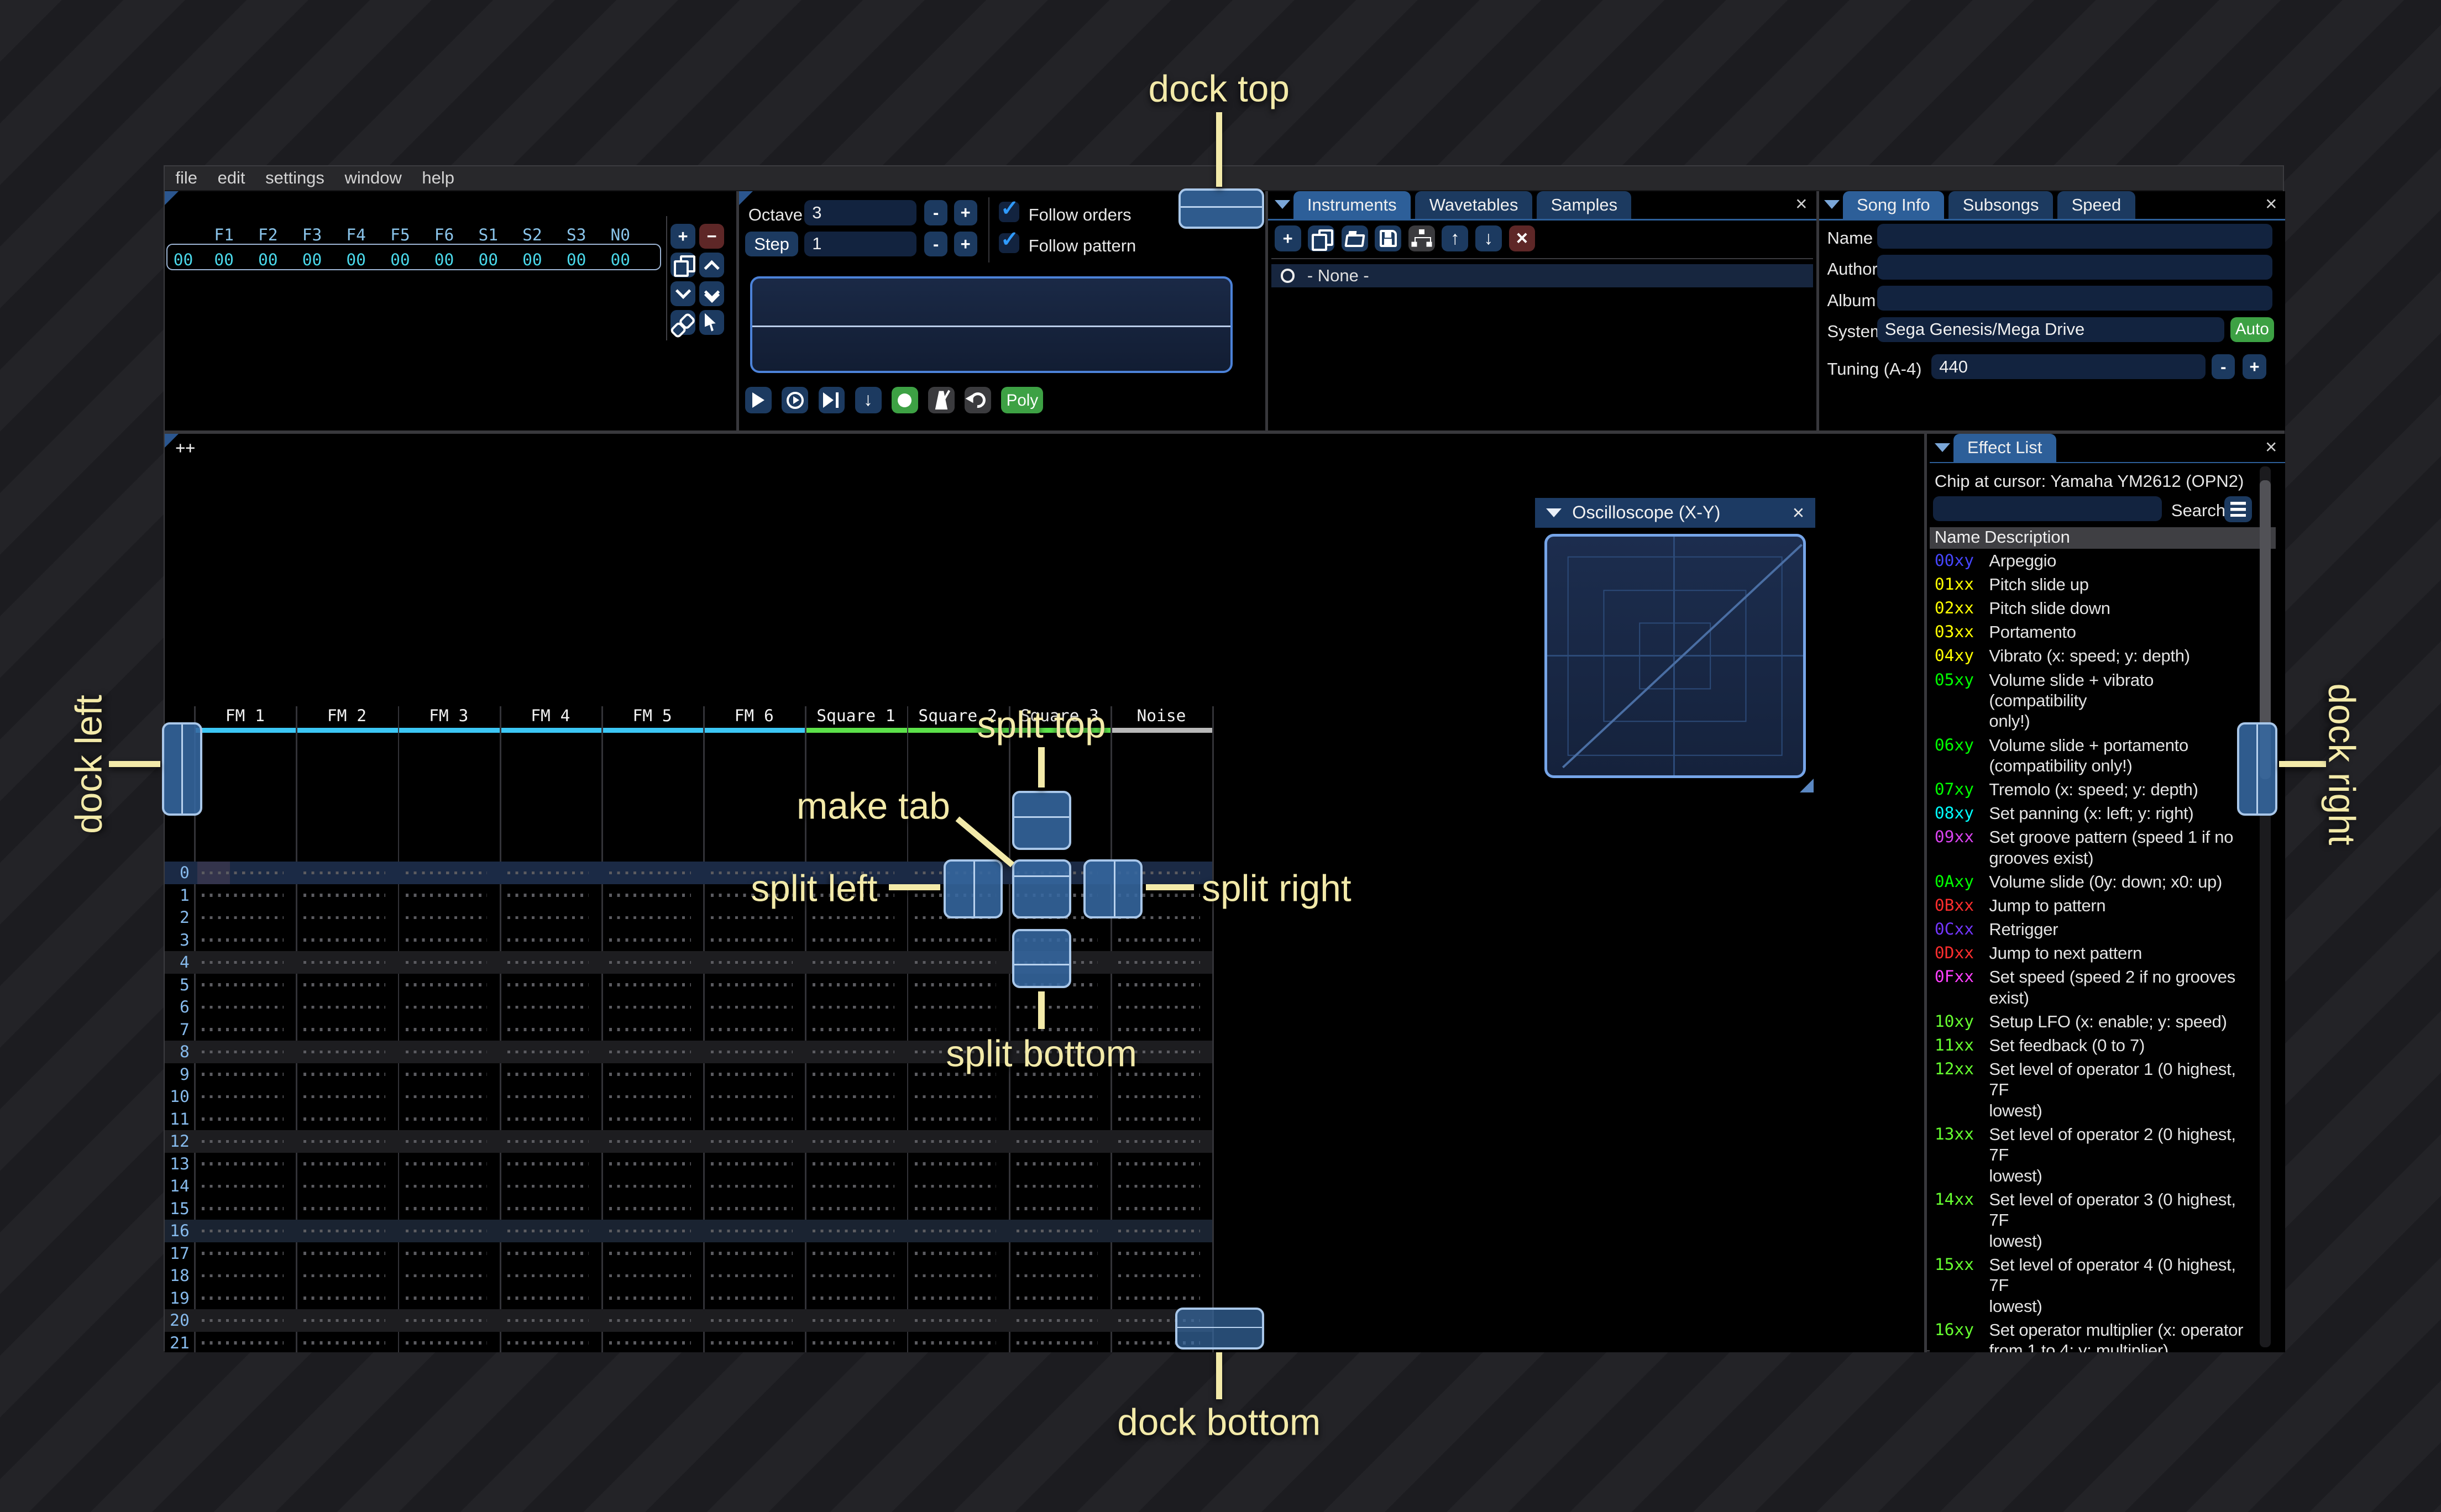 Image resolution: width=2441 pixels, height=1512 pixels. What do you see at coordinates (2047, 509) in the screenshot?
I see `effect-search-input` at bounding box center [2047, 509].